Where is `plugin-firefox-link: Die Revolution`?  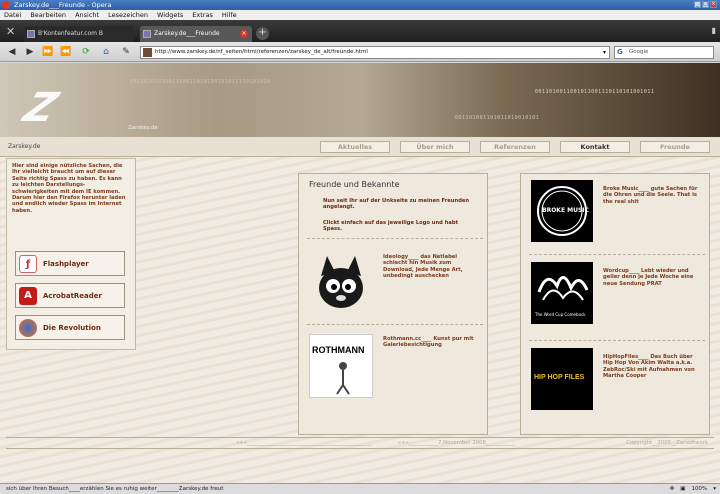
plugin-firefox-link: Die Revolution is located at coordinates (70, 327).